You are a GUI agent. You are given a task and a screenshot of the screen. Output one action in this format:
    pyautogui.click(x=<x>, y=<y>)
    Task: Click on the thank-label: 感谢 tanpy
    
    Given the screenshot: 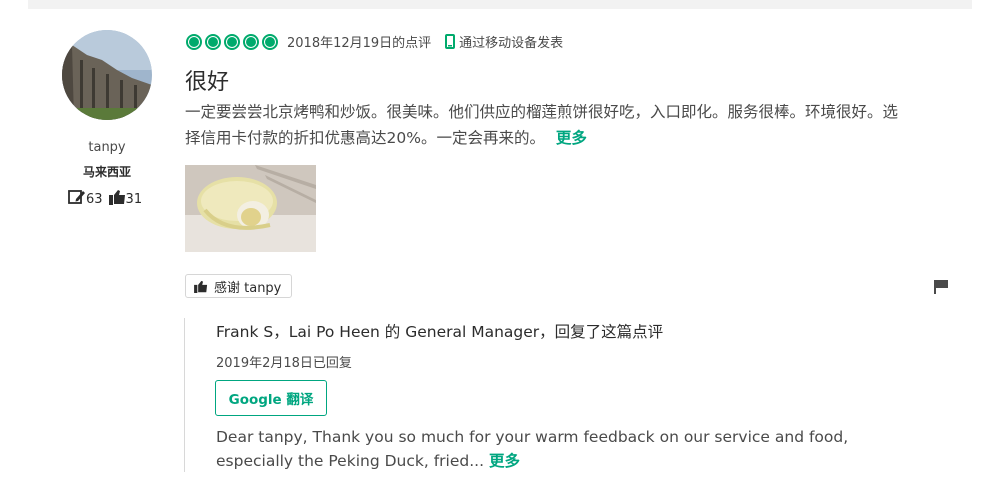 What is the action you would take?
    pyautogui.click(x=248, y=288)
    